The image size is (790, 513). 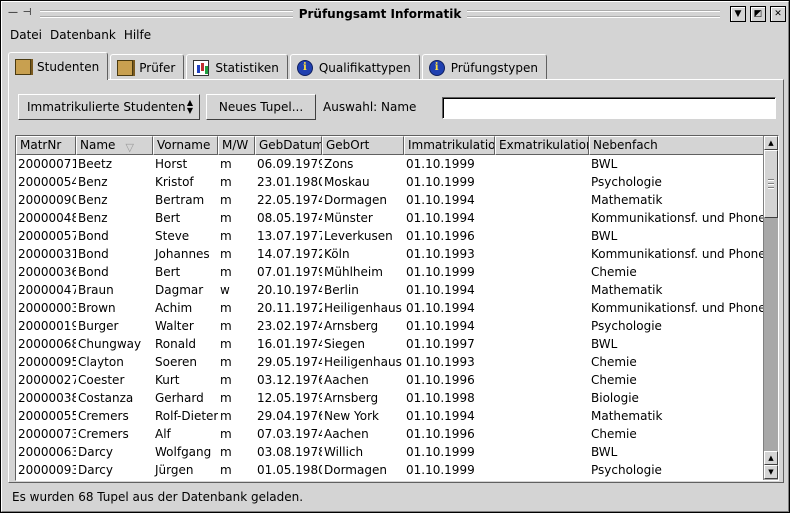 I want to click on scrollbar-thumb, so click(x=771, y=184).